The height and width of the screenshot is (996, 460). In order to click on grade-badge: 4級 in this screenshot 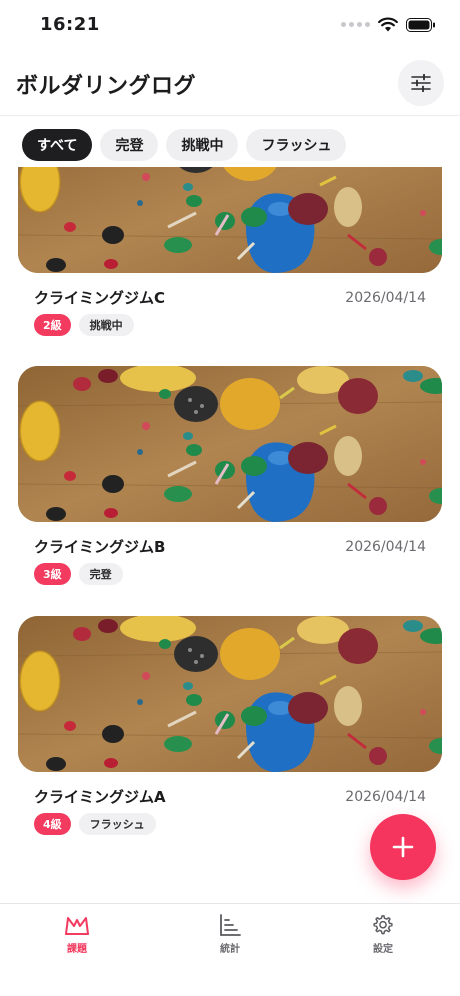, I will do `click(52, 824)`.